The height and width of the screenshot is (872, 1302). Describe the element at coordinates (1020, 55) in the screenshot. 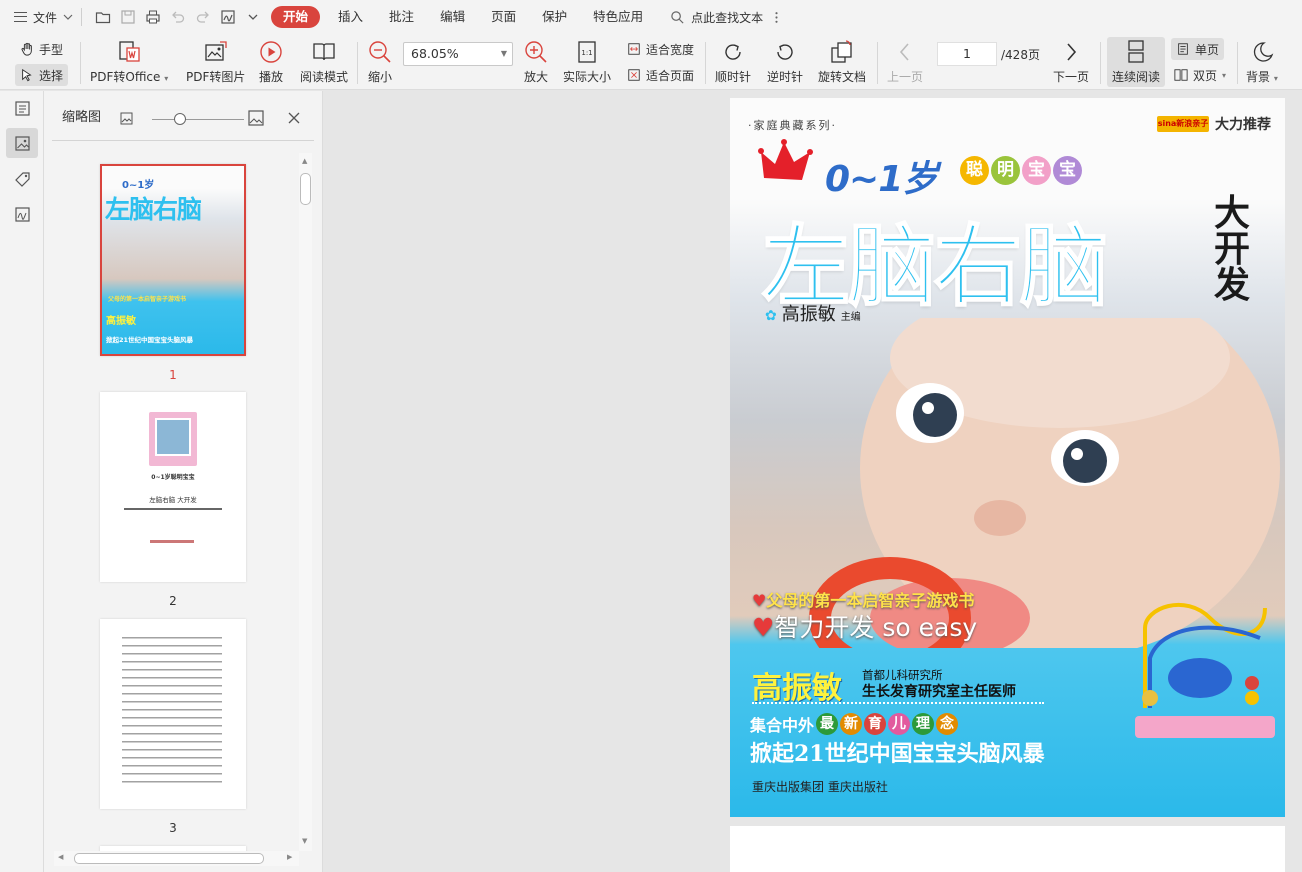

I see `page-total: /428页` at that location.